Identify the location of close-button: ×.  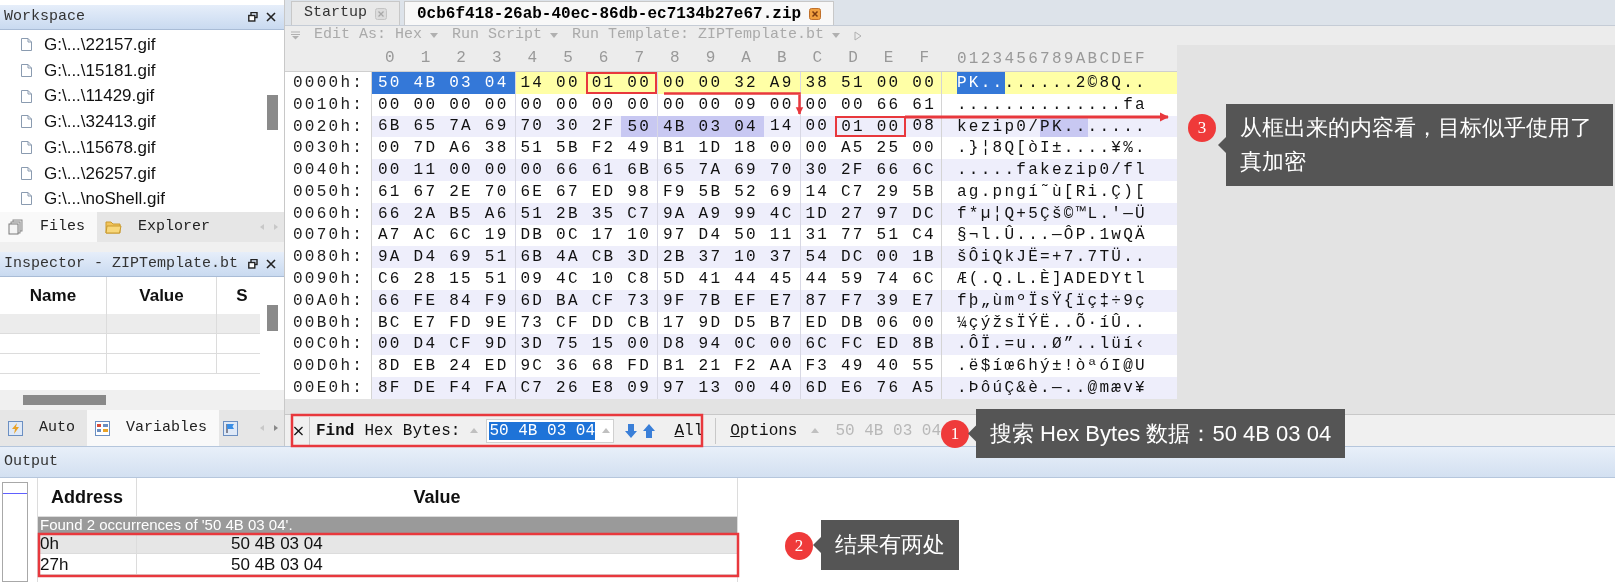
(299, 430).